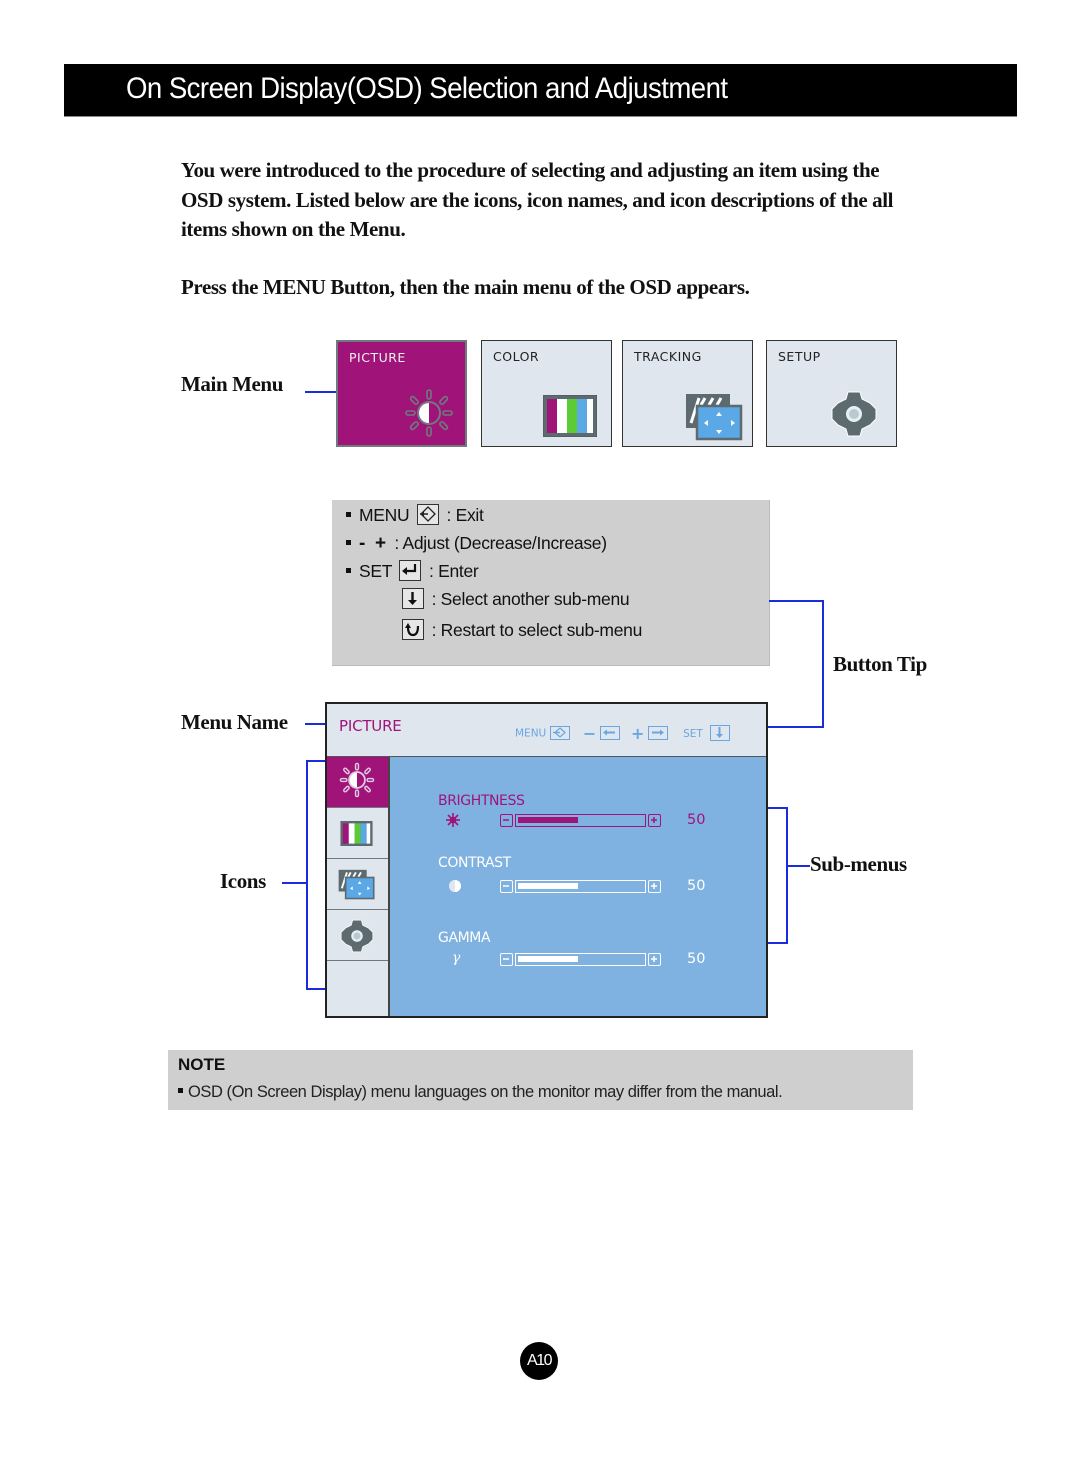 The height and width of the screenshot is (1477, 1080). What do you see at coordinates (693, 733) in the screenshot?
I see `osd-key-set: SET` at bounding box center [693, 733].